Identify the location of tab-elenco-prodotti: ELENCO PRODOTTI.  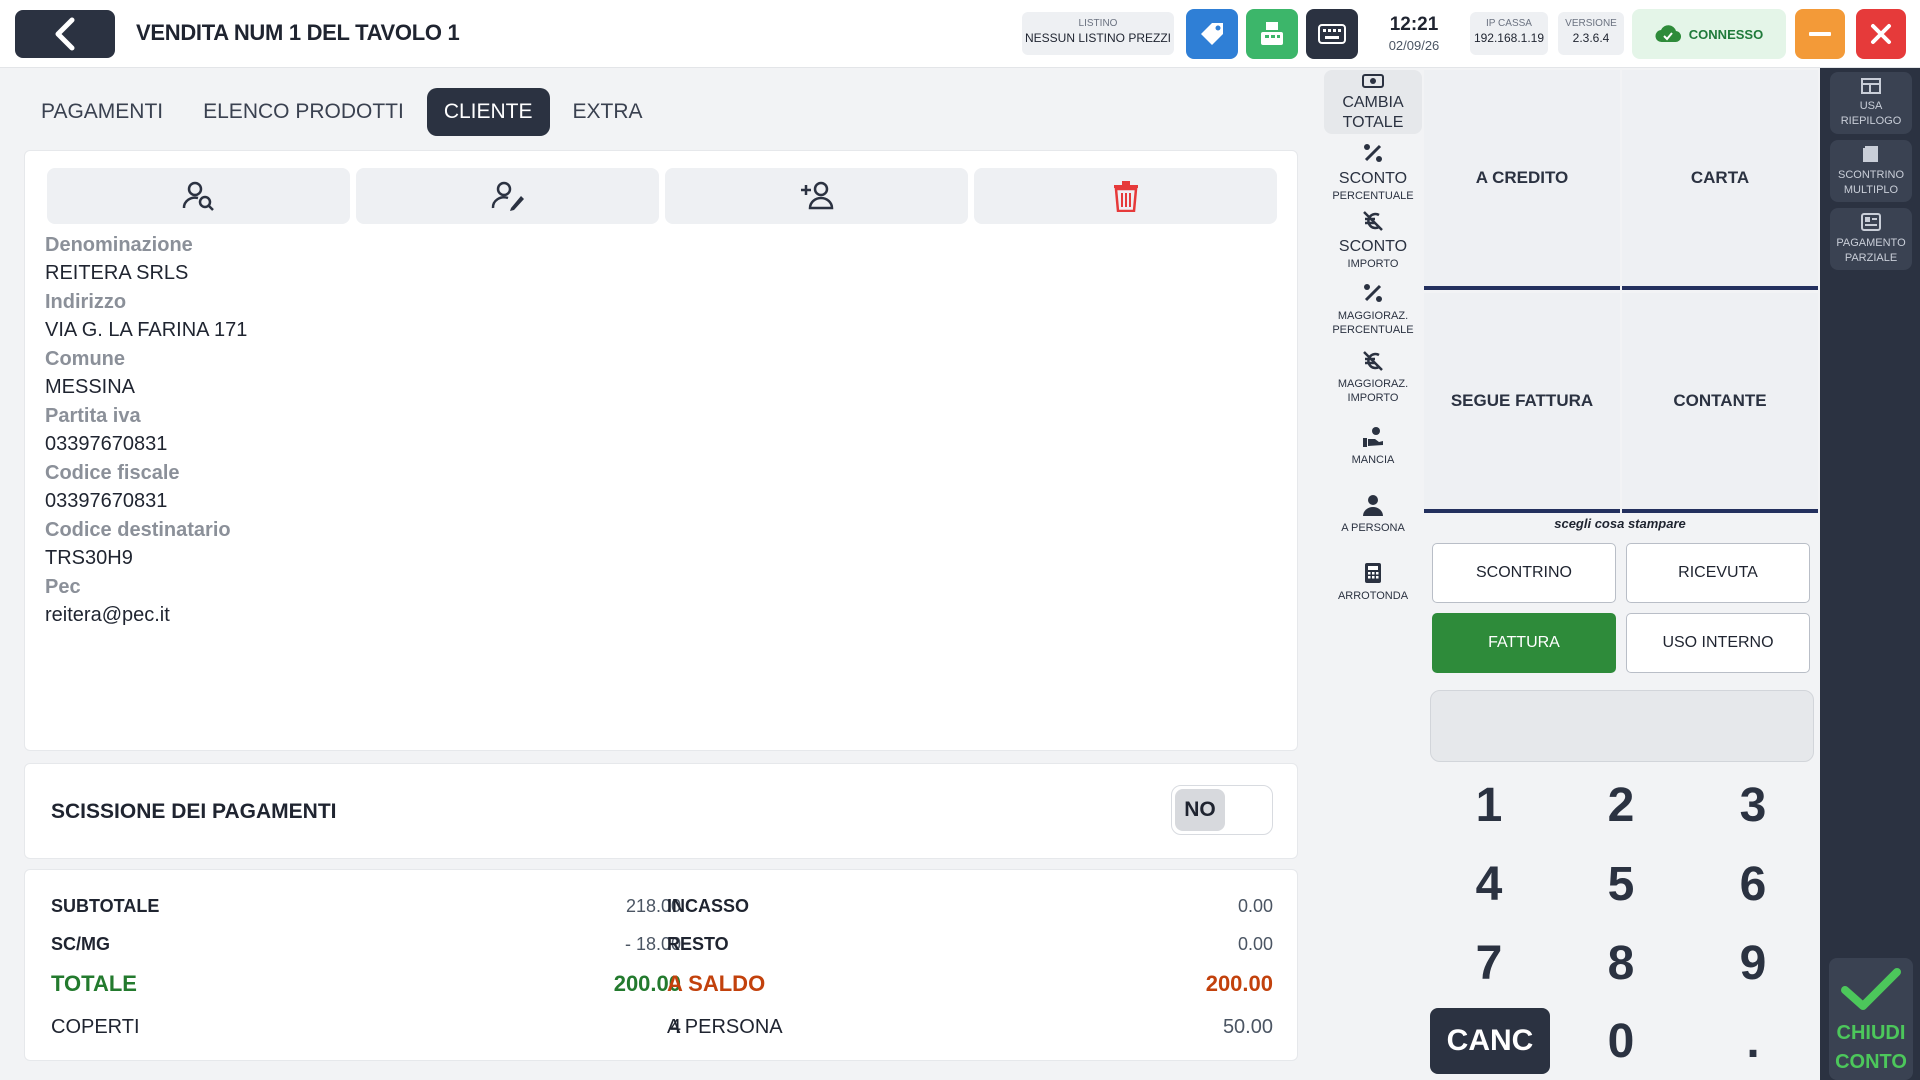
(303, 112).